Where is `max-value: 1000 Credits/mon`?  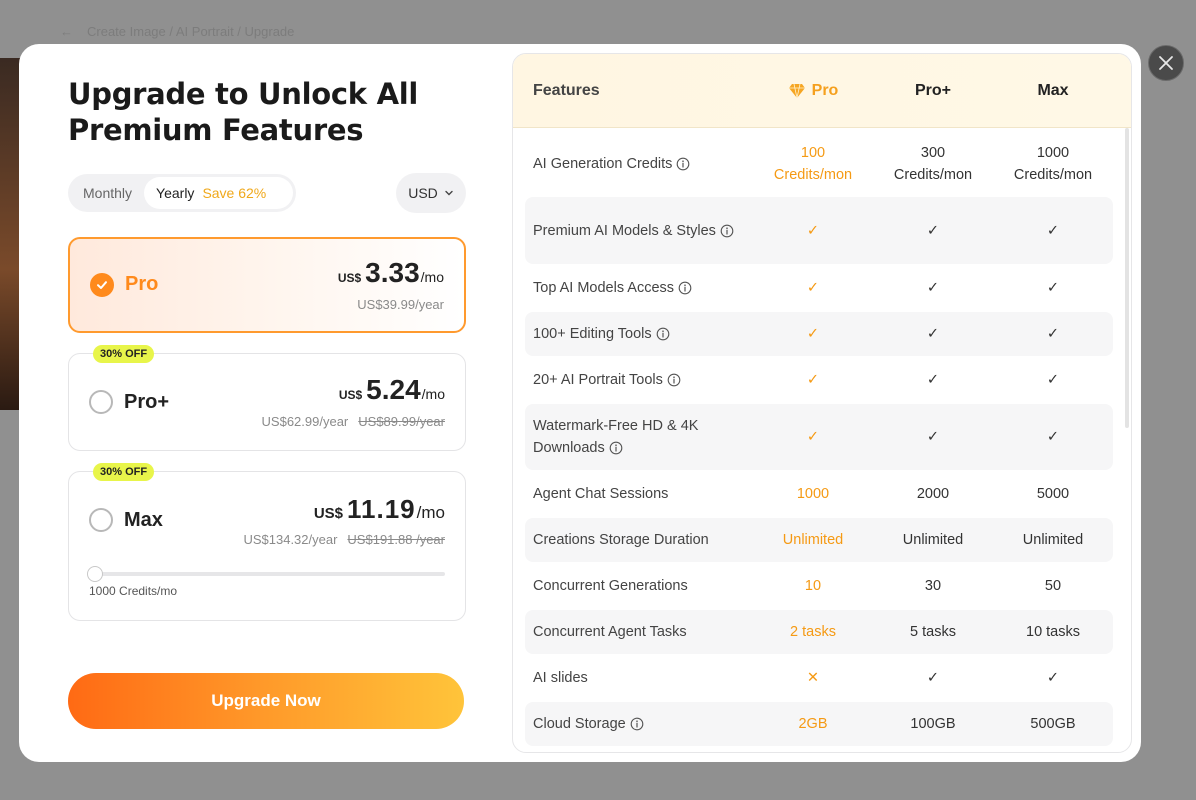 max-value: 1000 Credits/mon is located at coordinates (1053, 164).